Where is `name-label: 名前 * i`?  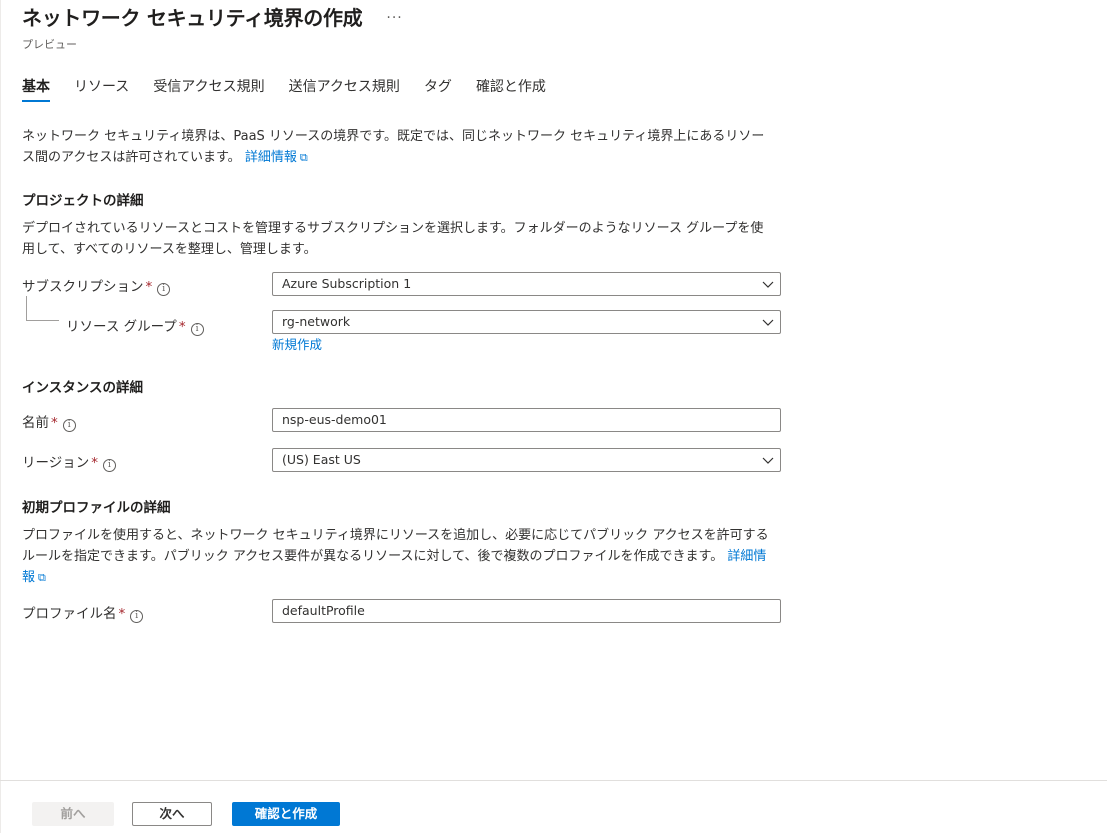
name-label: 名前 * i is located at coordinates (49, 421).